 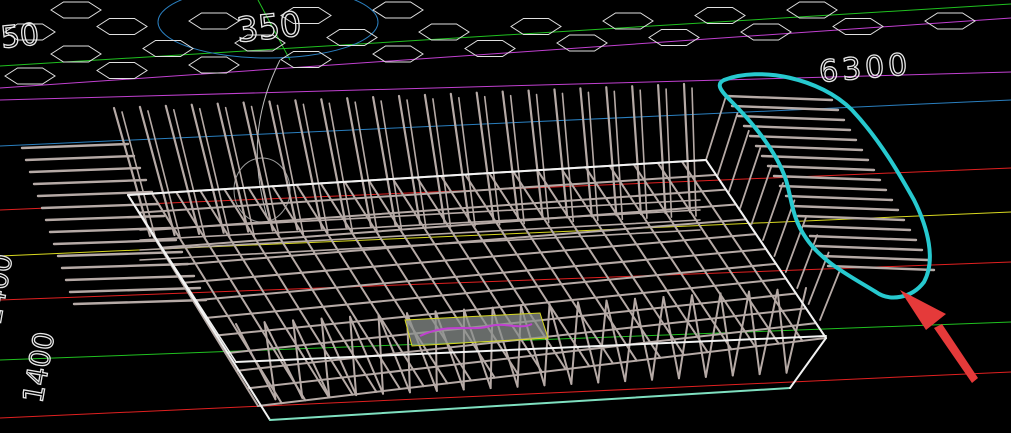 I want to click on dim-label-top-left: 50, so click(x=20, y=36).